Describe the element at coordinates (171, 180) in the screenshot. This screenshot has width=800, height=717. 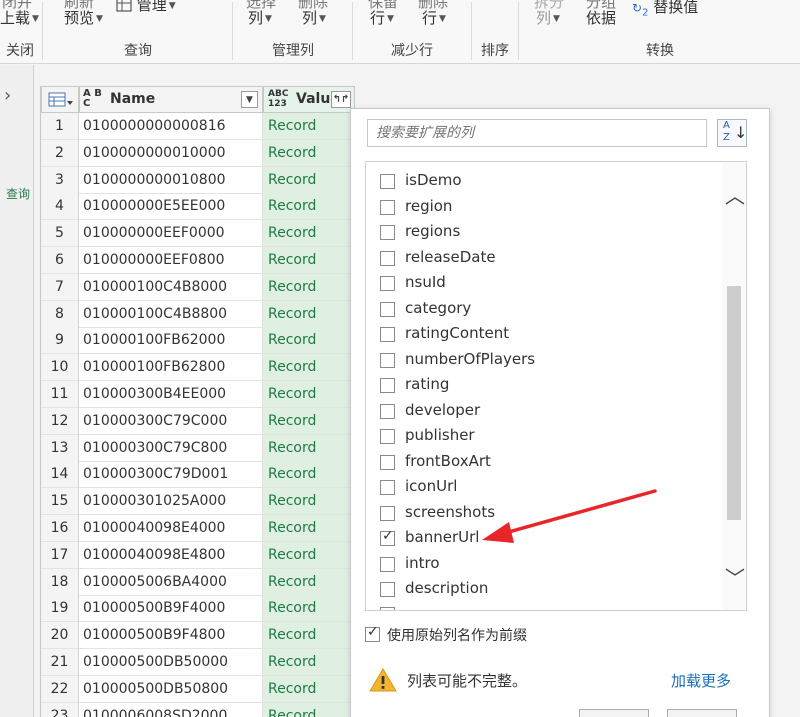
I see `cell-name: 0100000000010800` at that location.